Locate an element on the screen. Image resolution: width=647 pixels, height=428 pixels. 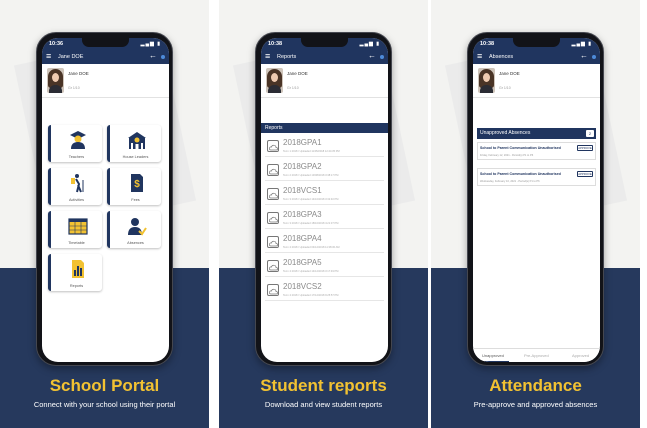
tile-reports: Reports is located at coordinates (75, 272).